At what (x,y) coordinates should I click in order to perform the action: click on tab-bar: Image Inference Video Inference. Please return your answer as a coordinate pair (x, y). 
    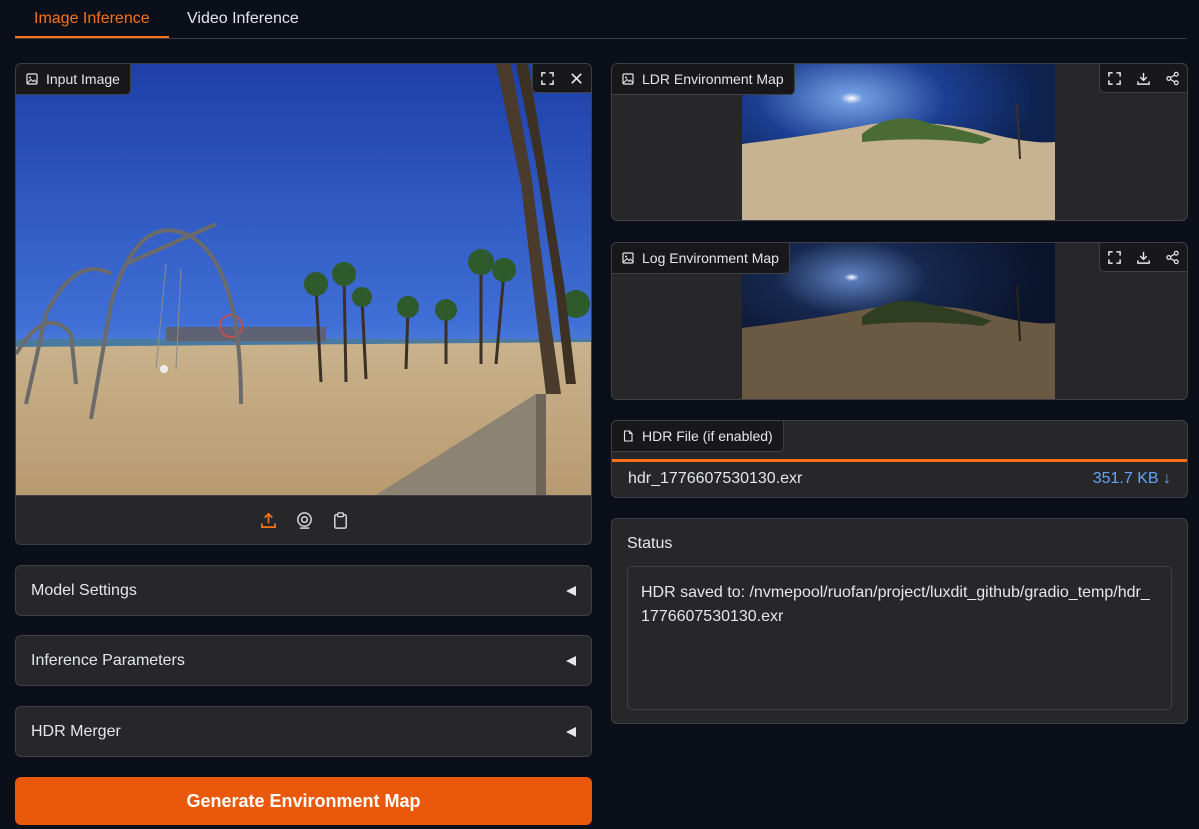
    Looking at the image, I should click on (601, 19).